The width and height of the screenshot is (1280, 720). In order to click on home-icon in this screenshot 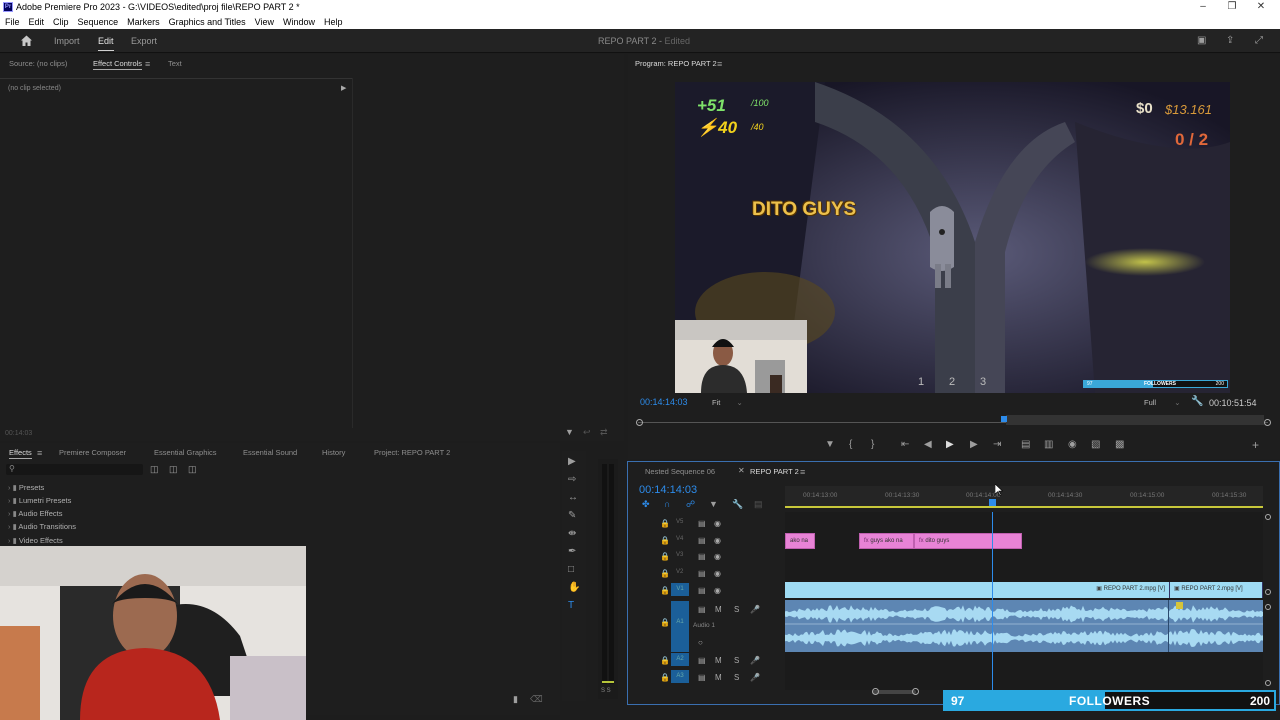, I will do `click(26, 40)`.